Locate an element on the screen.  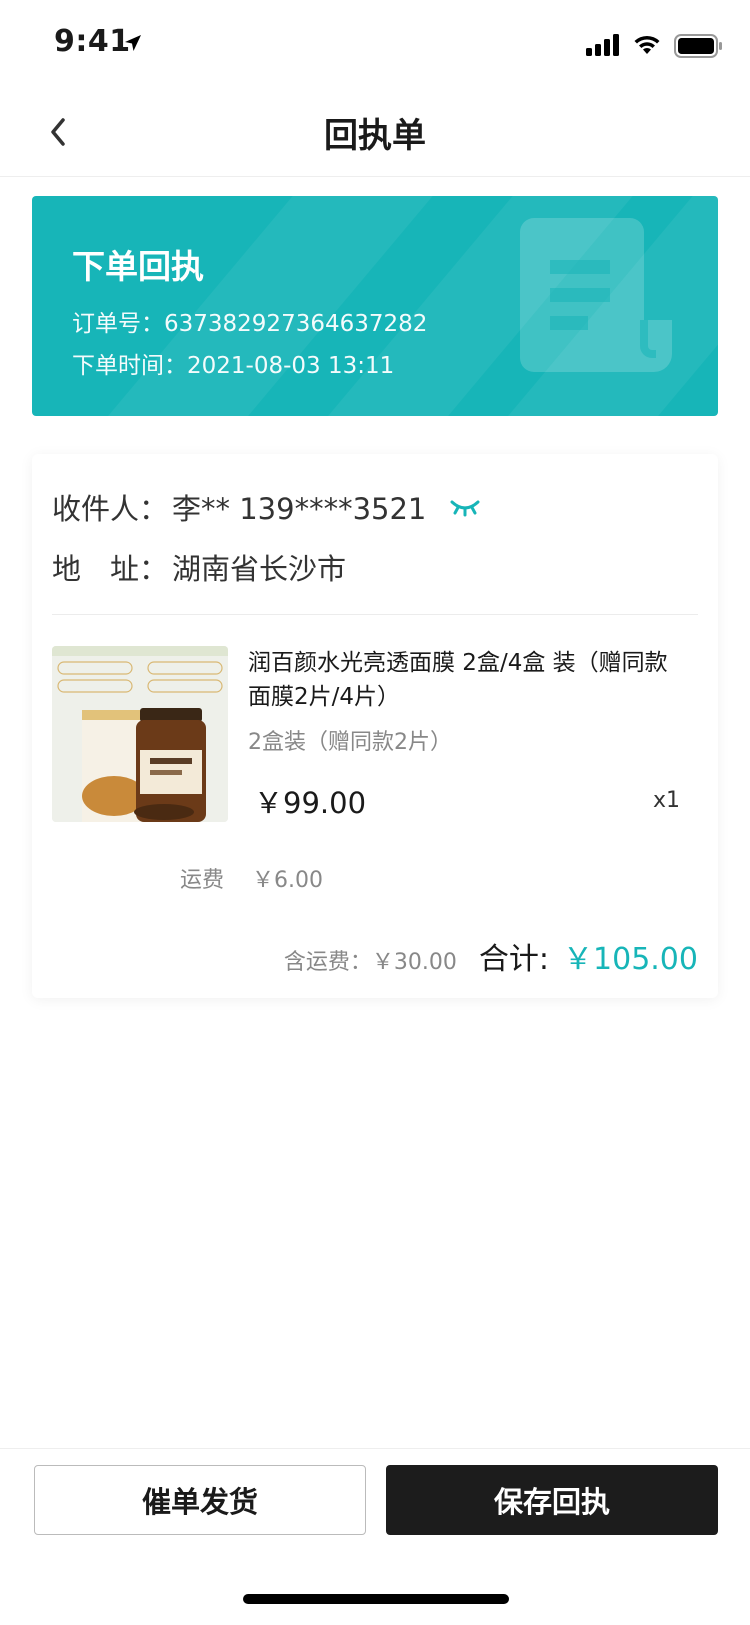
receipt-title: 下单回执 is located at coordinates (138, 266).